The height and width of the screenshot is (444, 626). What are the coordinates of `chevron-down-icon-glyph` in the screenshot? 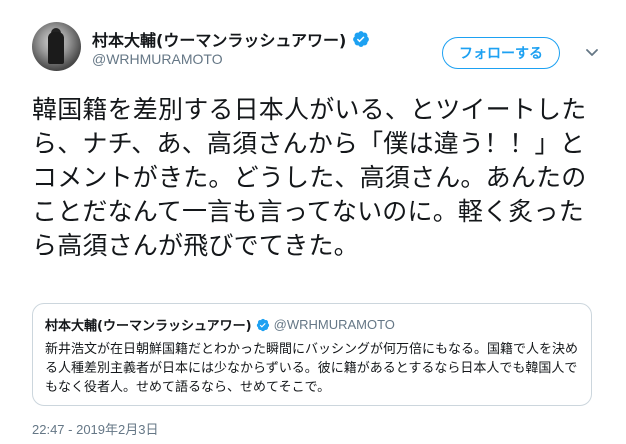 It's located at (592, 52).